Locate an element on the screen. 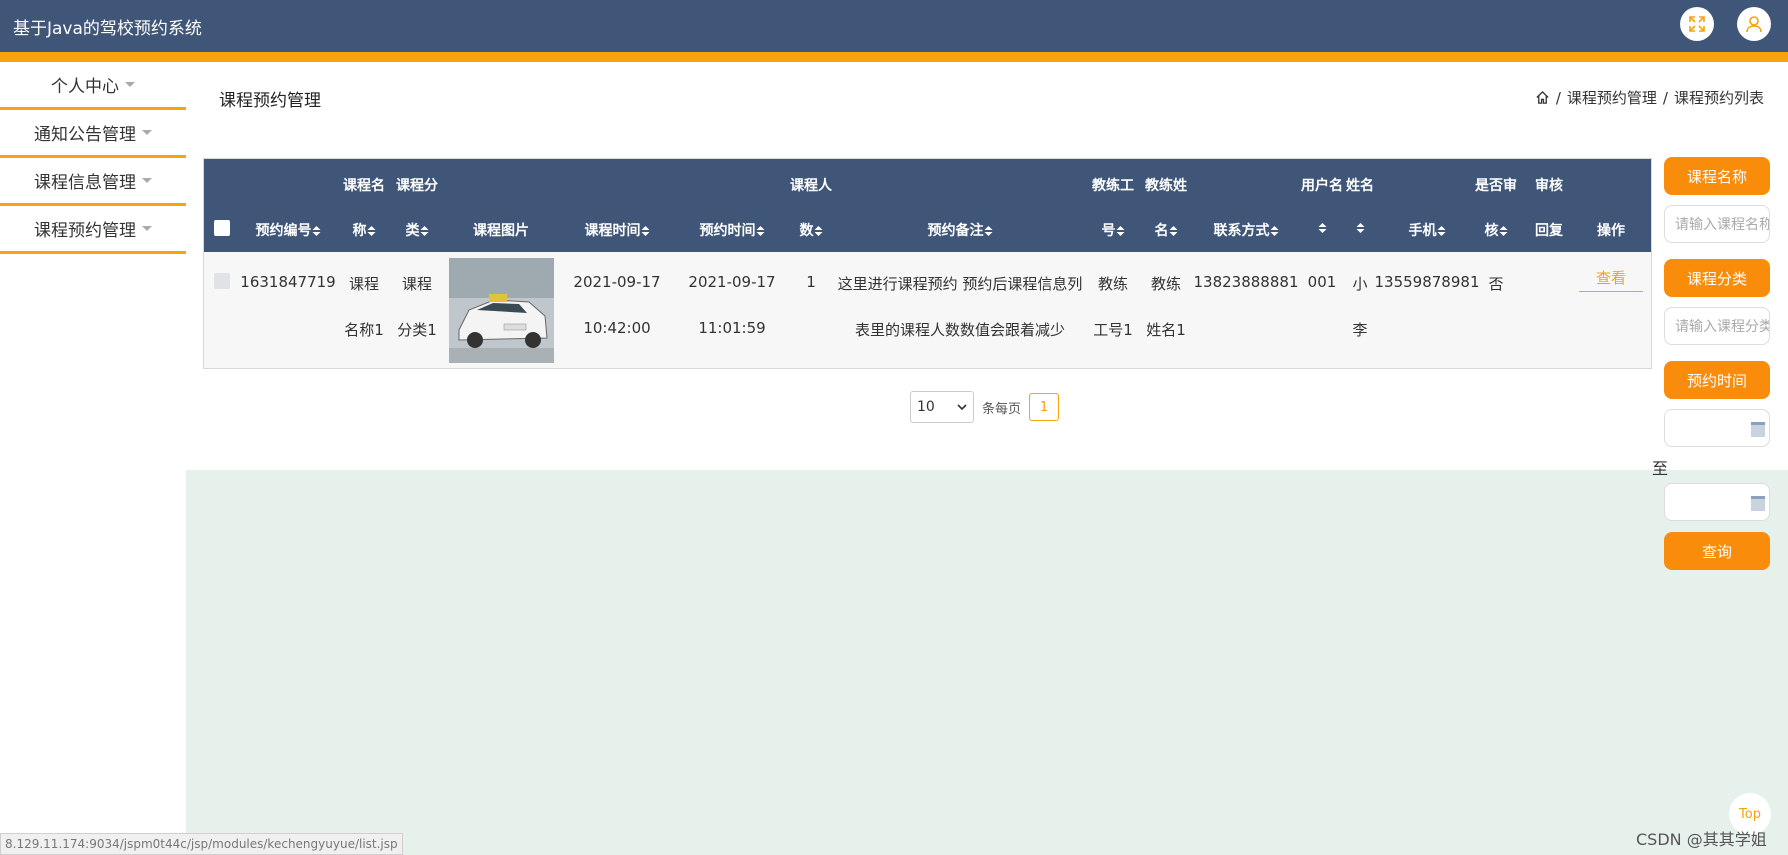 The image size is (1788, 855). sidebar-item-course-info-management: 课程信息管理 is located at coordinates (93, 182).